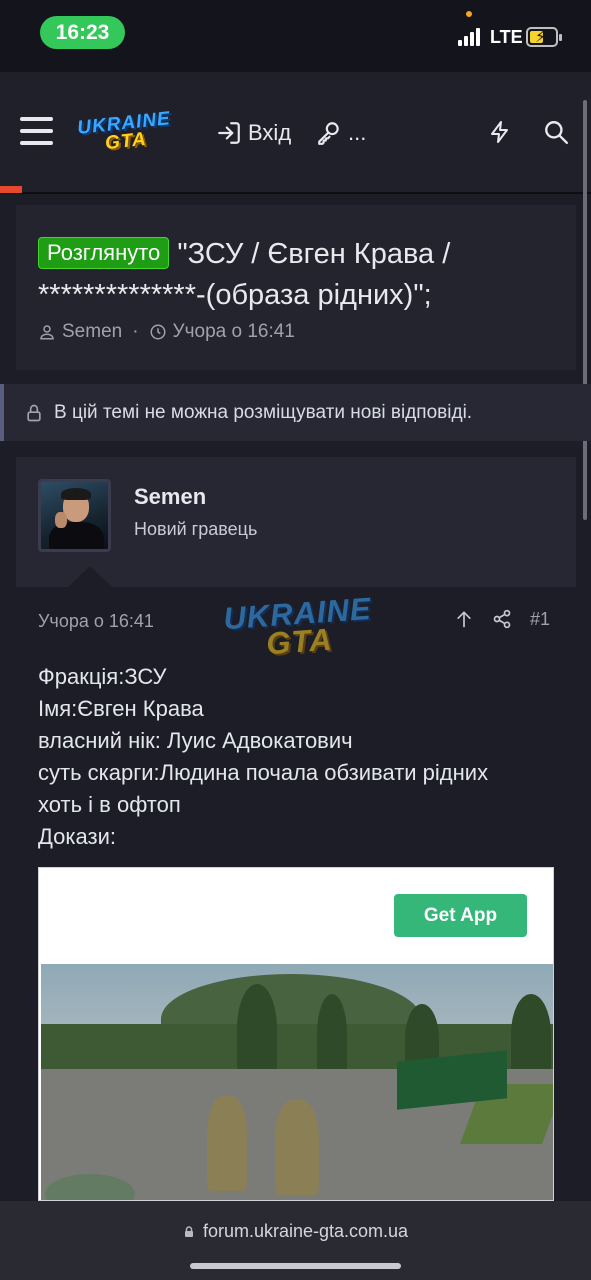  I want to click on network-type: LTE, so click(506, 37).